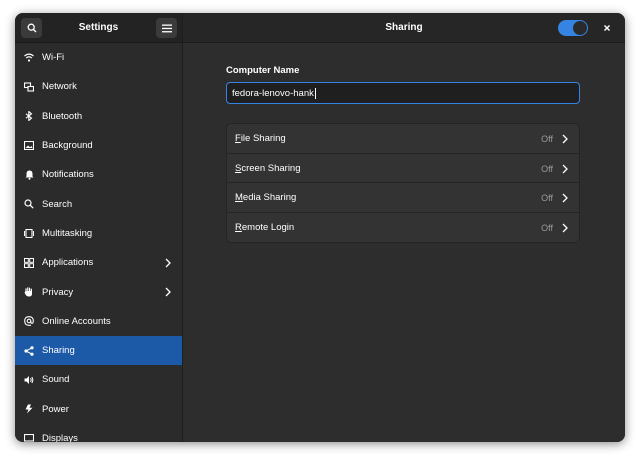 The image size is (640, 458). I want to click on display-icon, so click(29, 437).